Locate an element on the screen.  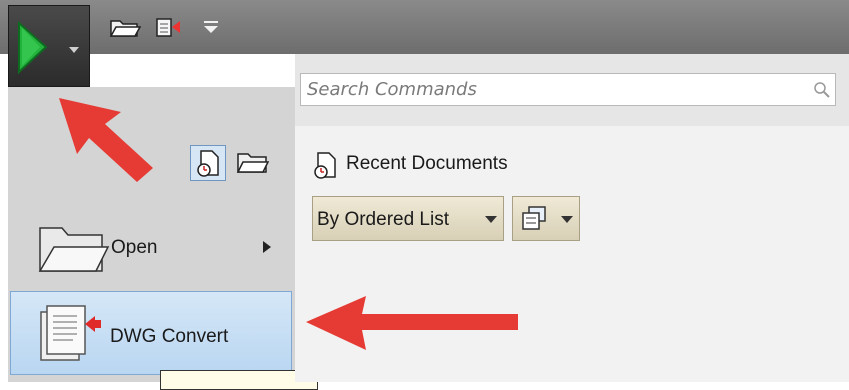
dwg-convert-icon is located at coordinates (168, 27).